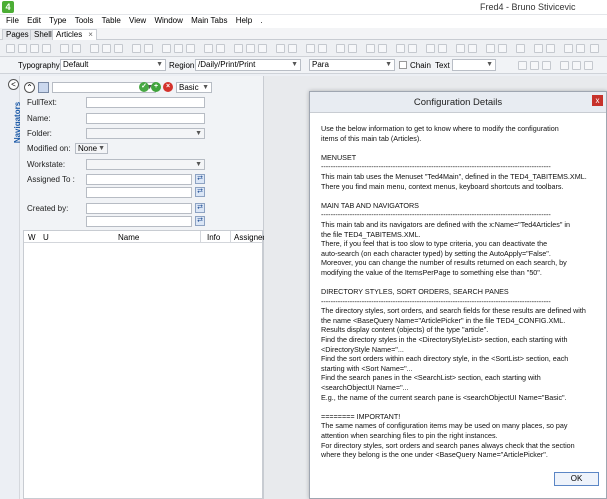 The width and height of the screenshot is (607, 499). Describe the element at coordinates (400, 48) in the screenshot. I see `settings-icon` at that location.